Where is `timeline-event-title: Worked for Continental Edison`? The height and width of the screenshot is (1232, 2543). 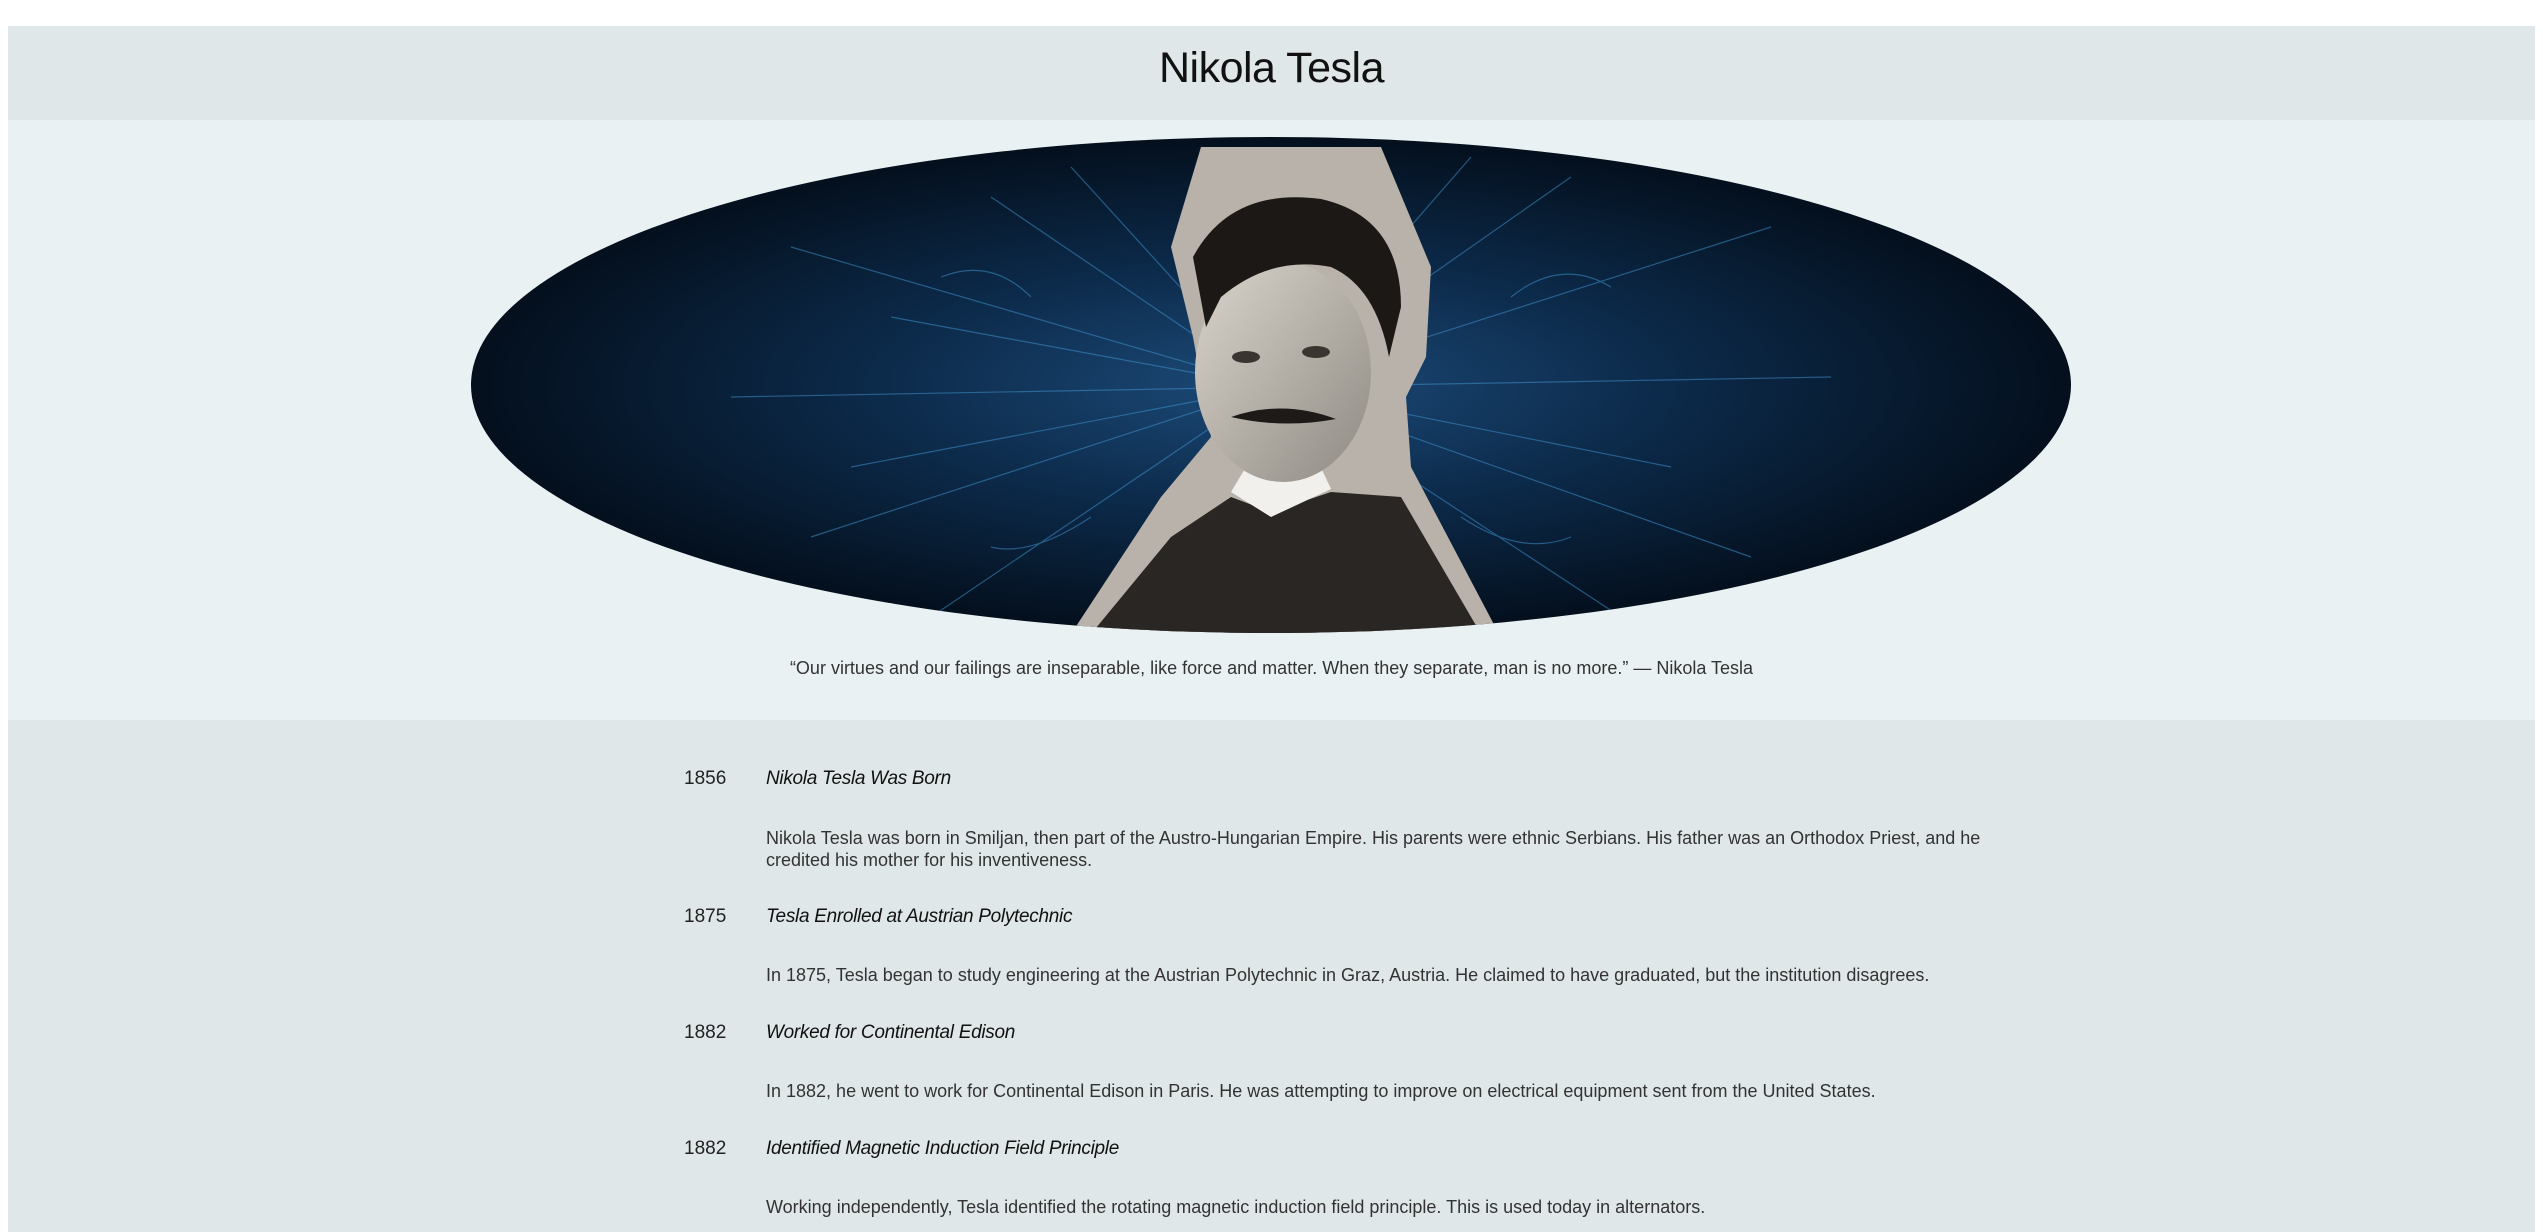 timeline-event-title: Worked for Continental Edison is located at coordinates (890, 1032).